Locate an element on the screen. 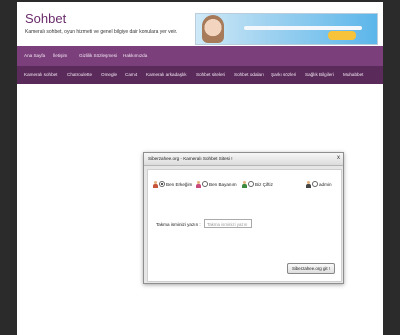 The image size is (400, 335). nav-item-kamerali-arkadaslik: Kameralı arkadaşlık is located at coordinates (166, 74).